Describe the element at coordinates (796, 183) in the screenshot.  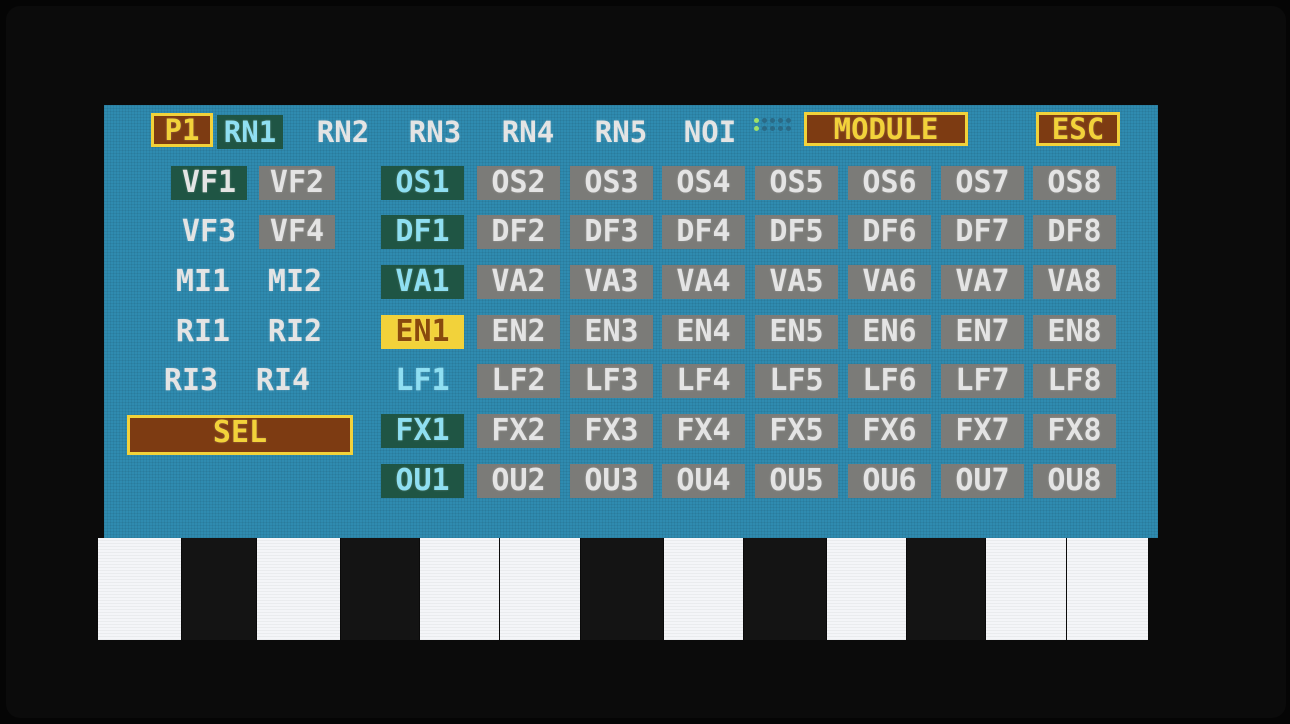
I see `module-cell-os5: OS5` at that location.